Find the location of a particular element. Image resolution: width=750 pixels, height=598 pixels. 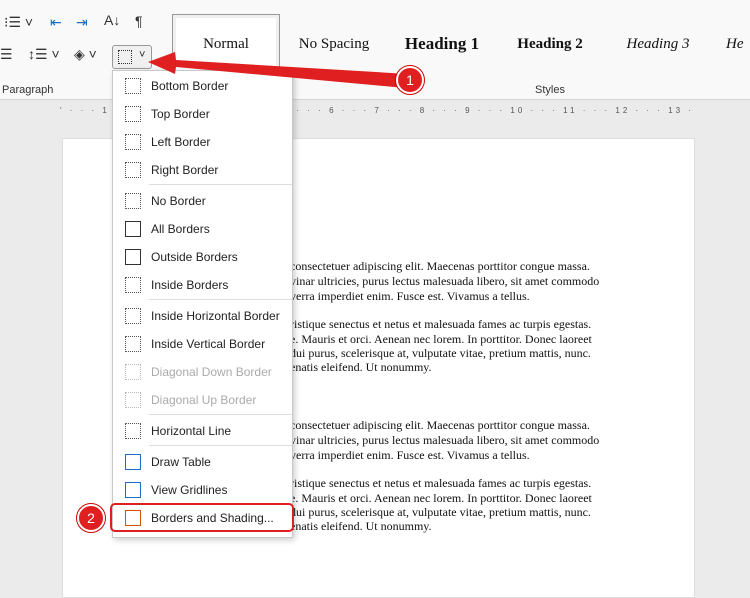

arrow-shape is located at coordinates (278, 70).